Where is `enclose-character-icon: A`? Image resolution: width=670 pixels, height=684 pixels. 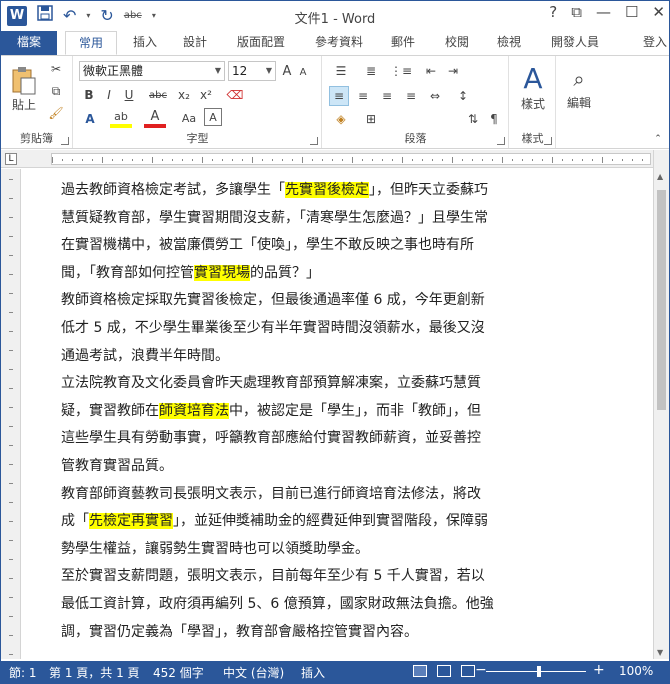
enclose-character-icon: A is located at coordinates (213, 117).